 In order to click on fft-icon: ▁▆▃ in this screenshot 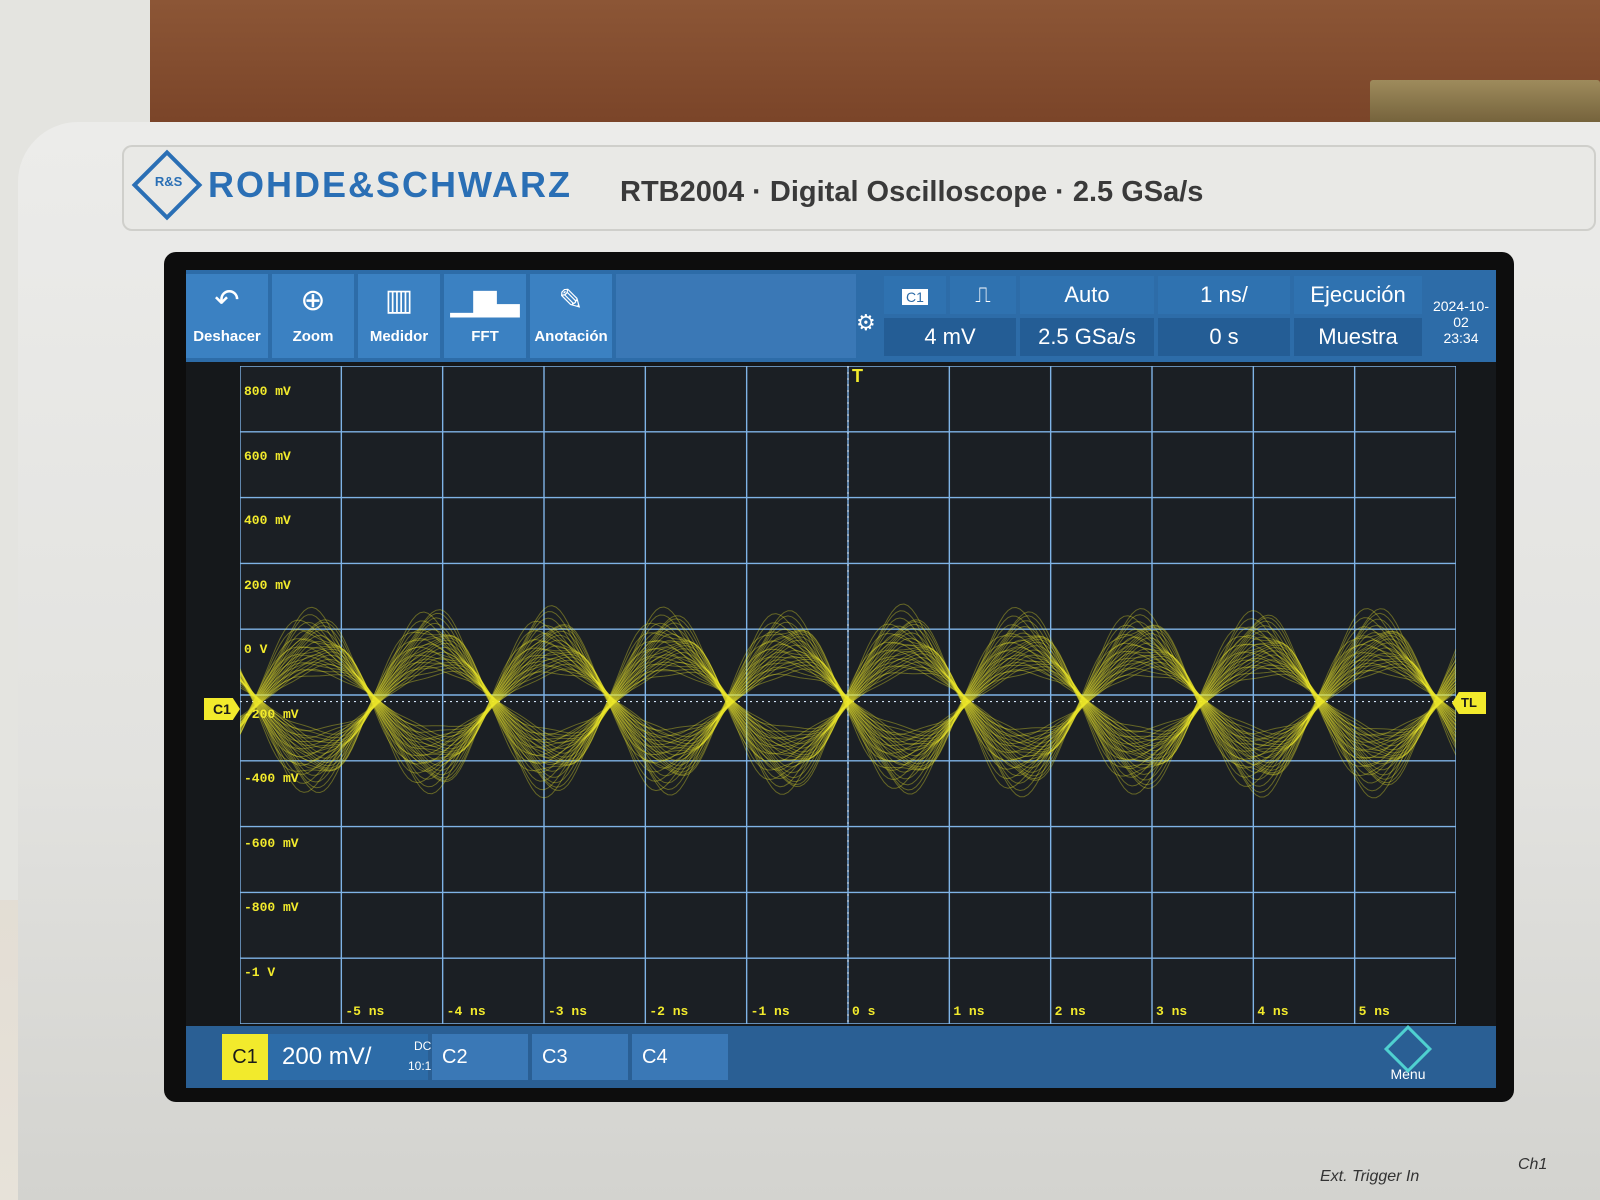, I will do `click(485, 300)`.